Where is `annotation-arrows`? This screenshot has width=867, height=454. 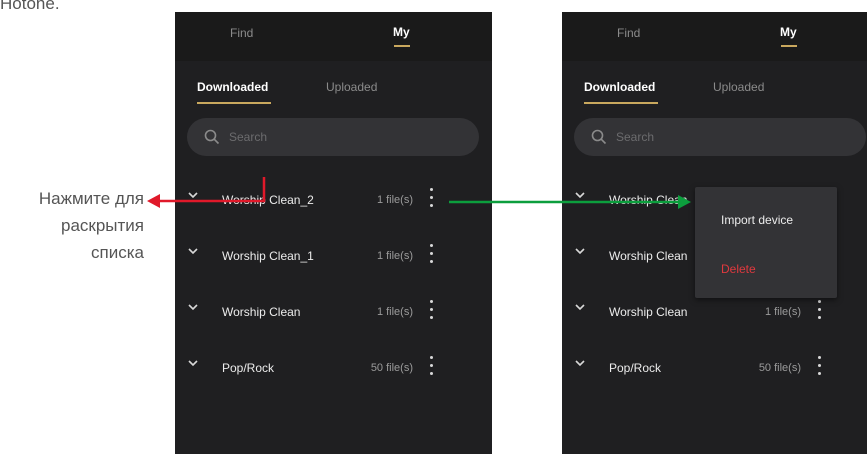 annotation-arrows is located at coordinates (419, 193).